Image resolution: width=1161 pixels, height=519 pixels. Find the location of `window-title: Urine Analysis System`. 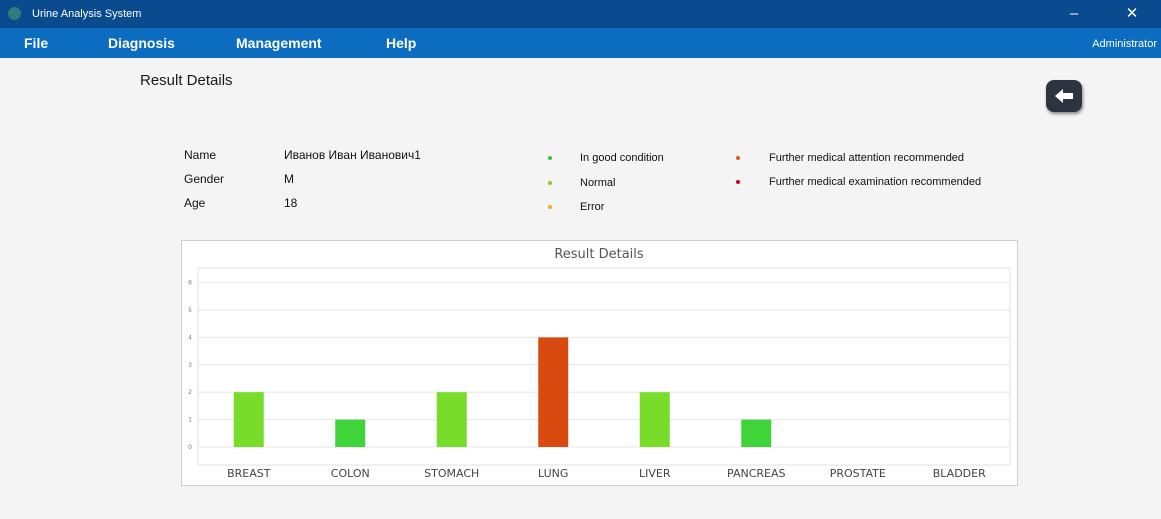

window-title: Urine Analysis System is located at coordinates (87, 14).